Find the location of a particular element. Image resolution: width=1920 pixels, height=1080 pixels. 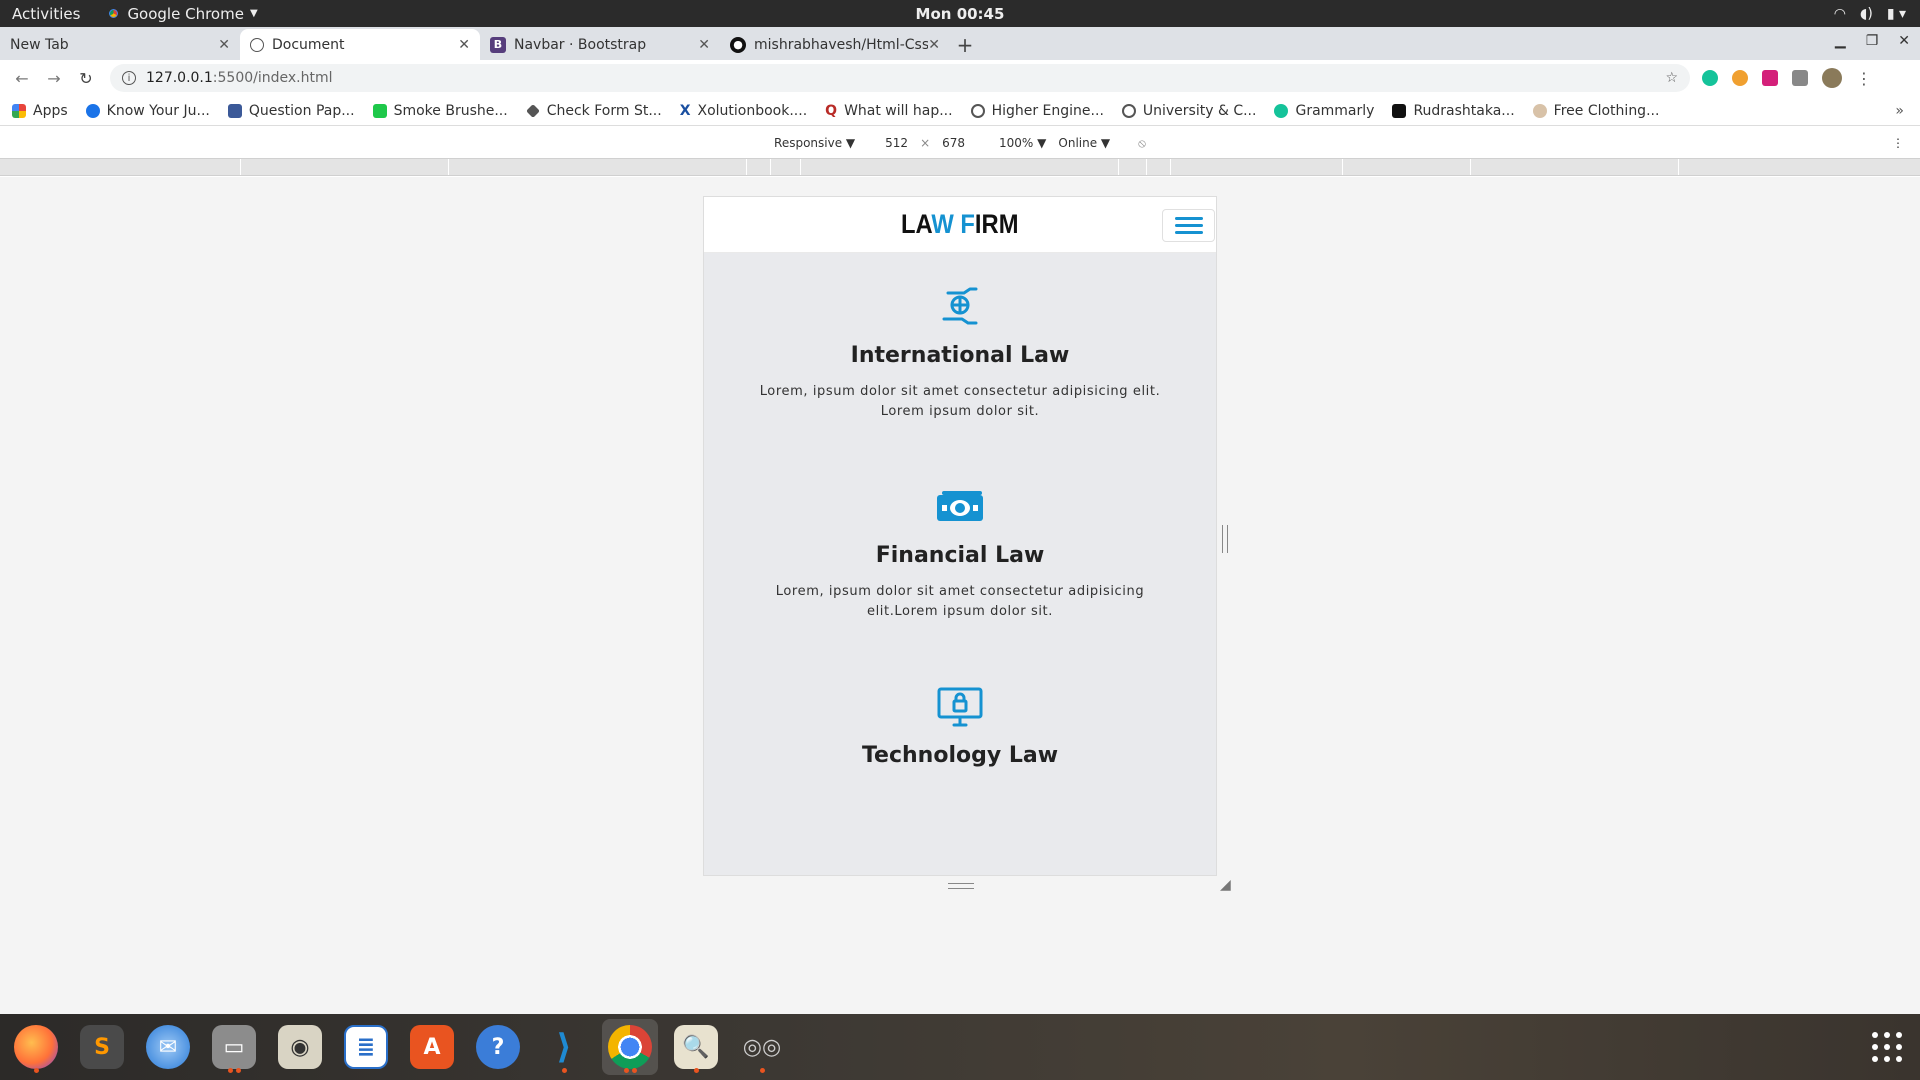

address-bar: i 127.0.0.1 :5500/index.html ☆ is located at coordinates (900, 78).